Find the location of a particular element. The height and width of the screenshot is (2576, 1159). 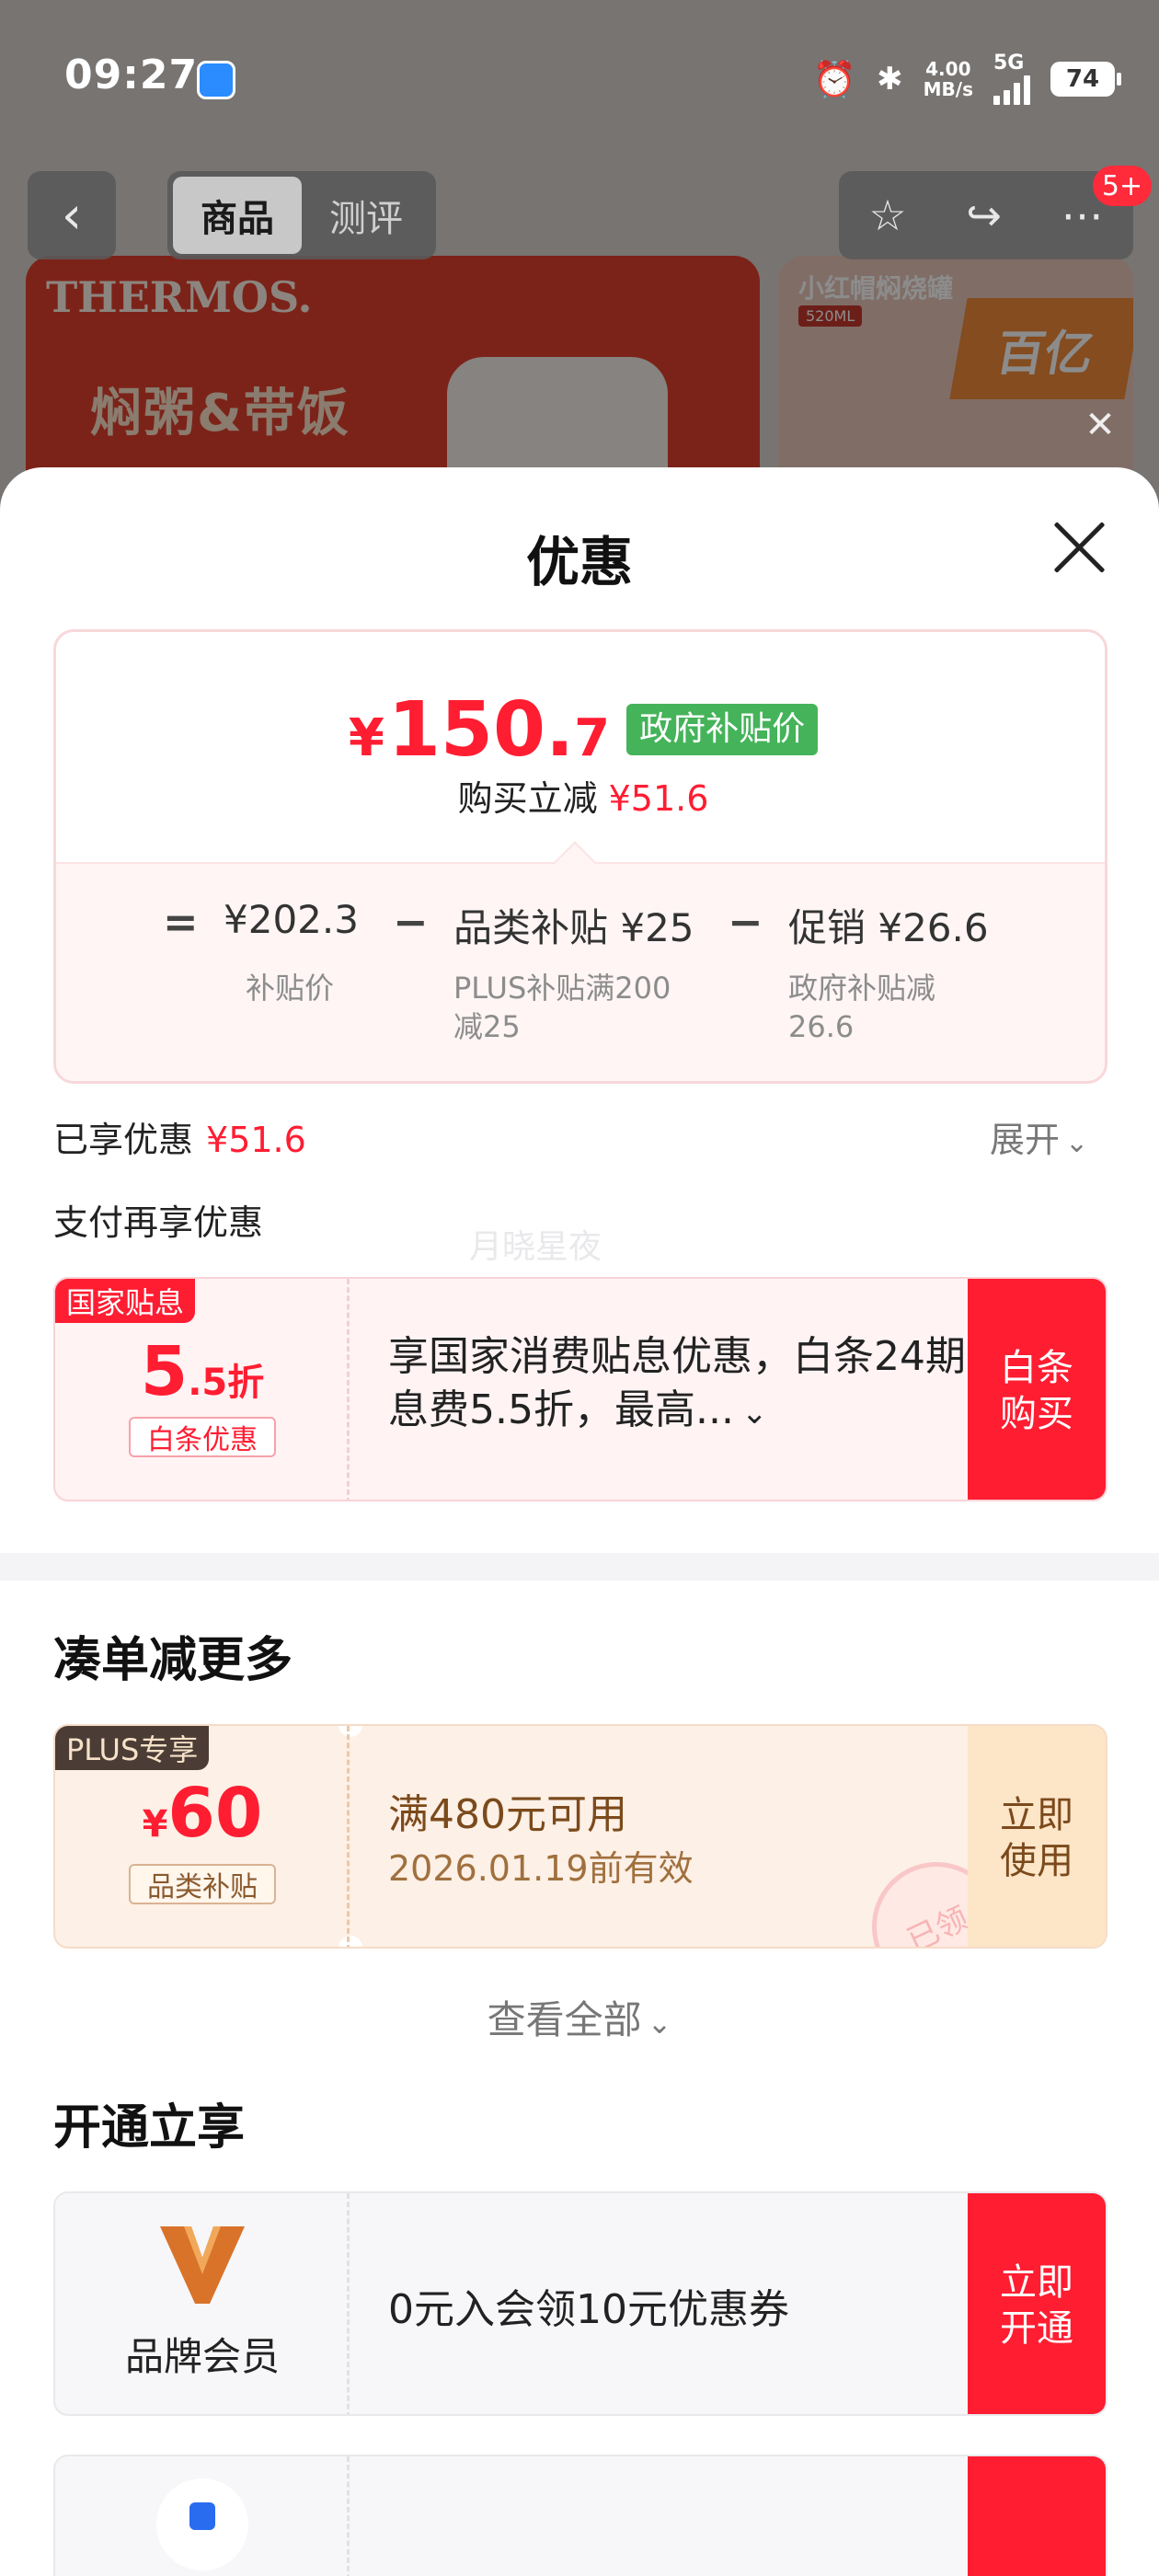

coupon-currency: ¥ is located at coordinates (155, 1824).